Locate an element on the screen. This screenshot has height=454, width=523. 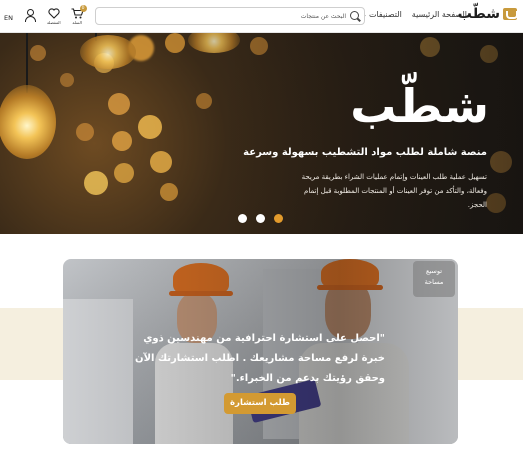
search-input is located at coordinates (226, 16).